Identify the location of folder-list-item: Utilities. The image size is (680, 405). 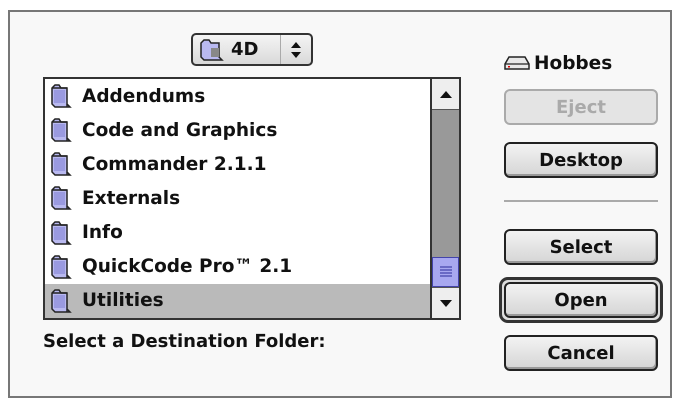
(237, 301).